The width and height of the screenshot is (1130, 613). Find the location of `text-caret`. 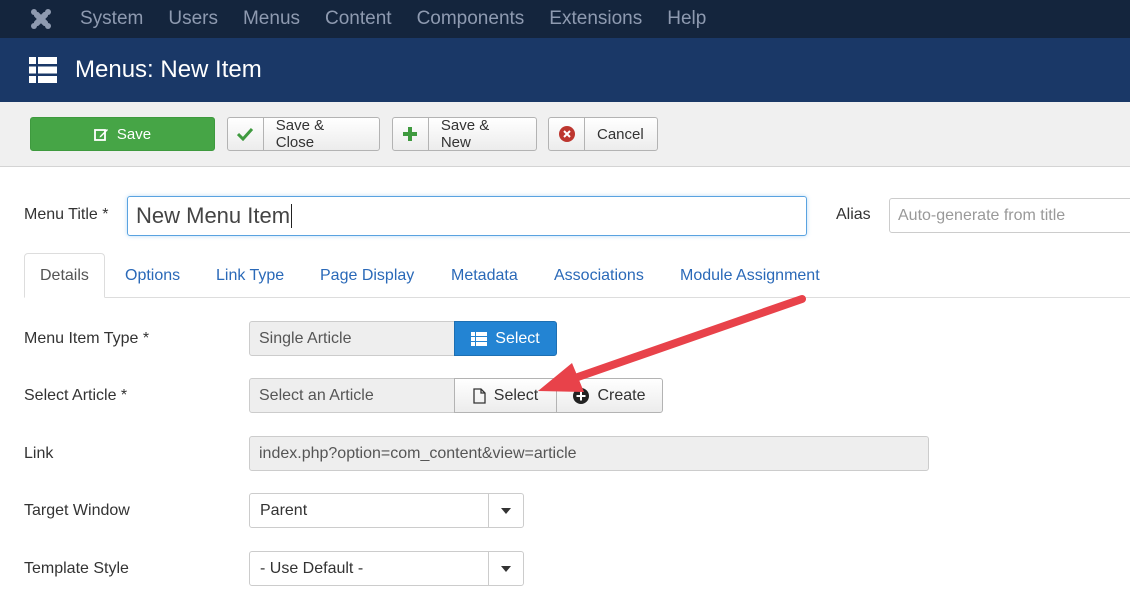

text-caret is located at coordinates (292, 216).